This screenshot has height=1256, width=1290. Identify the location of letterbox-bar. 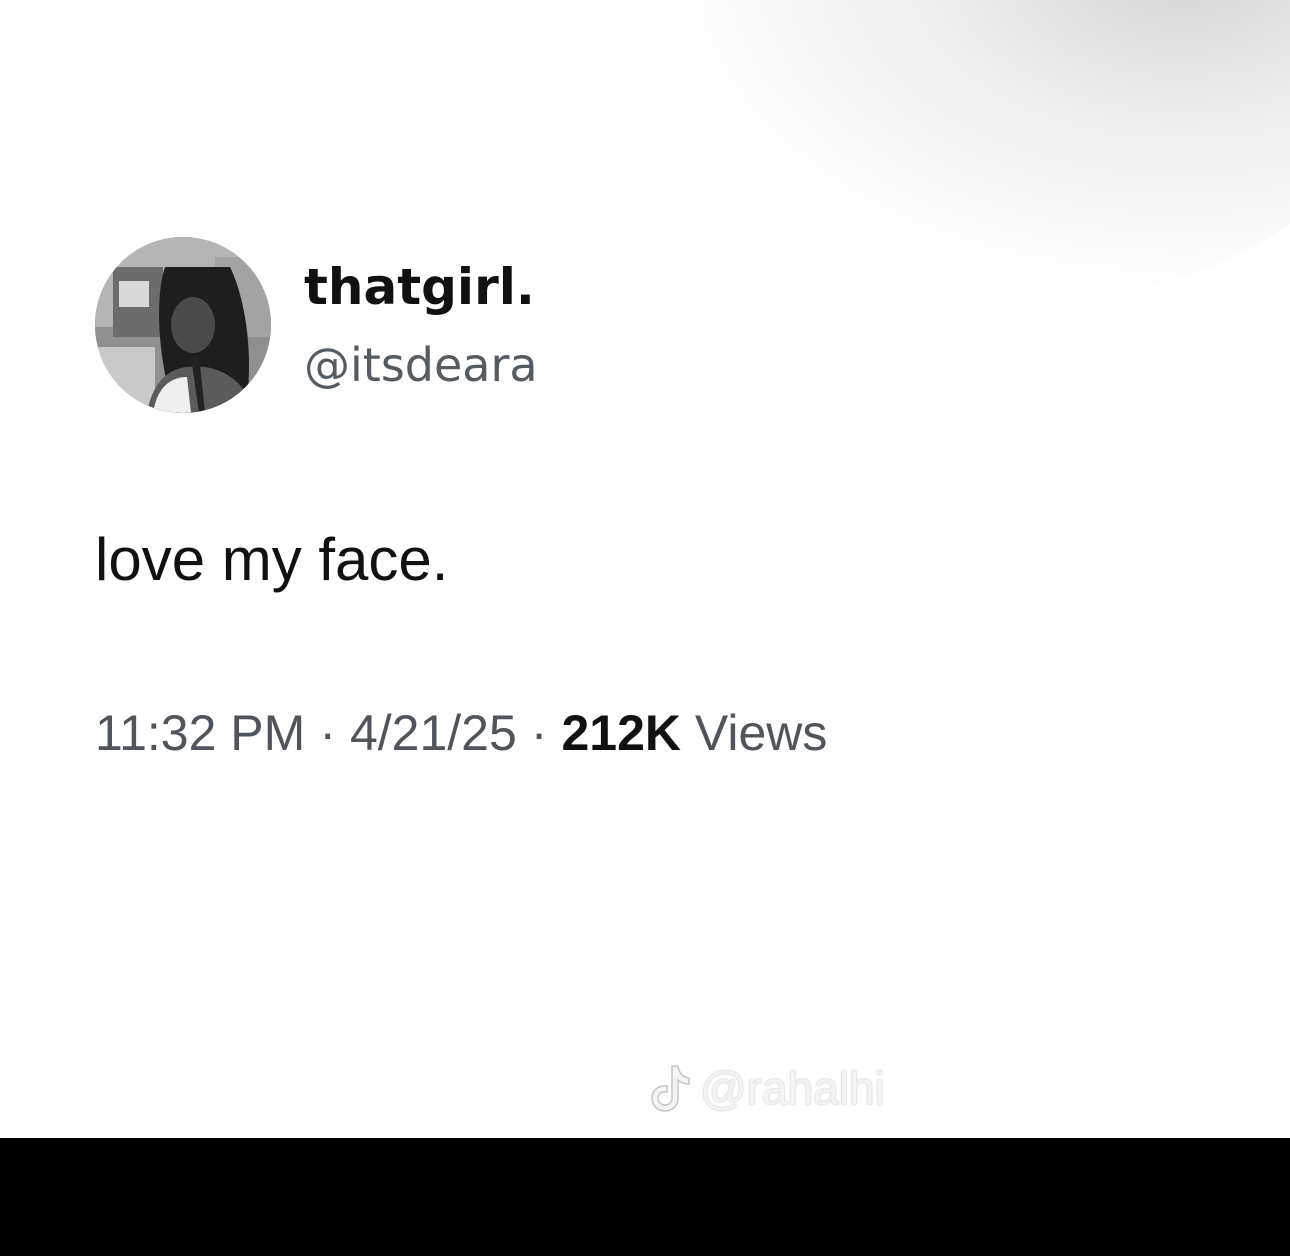
(645, 1197).